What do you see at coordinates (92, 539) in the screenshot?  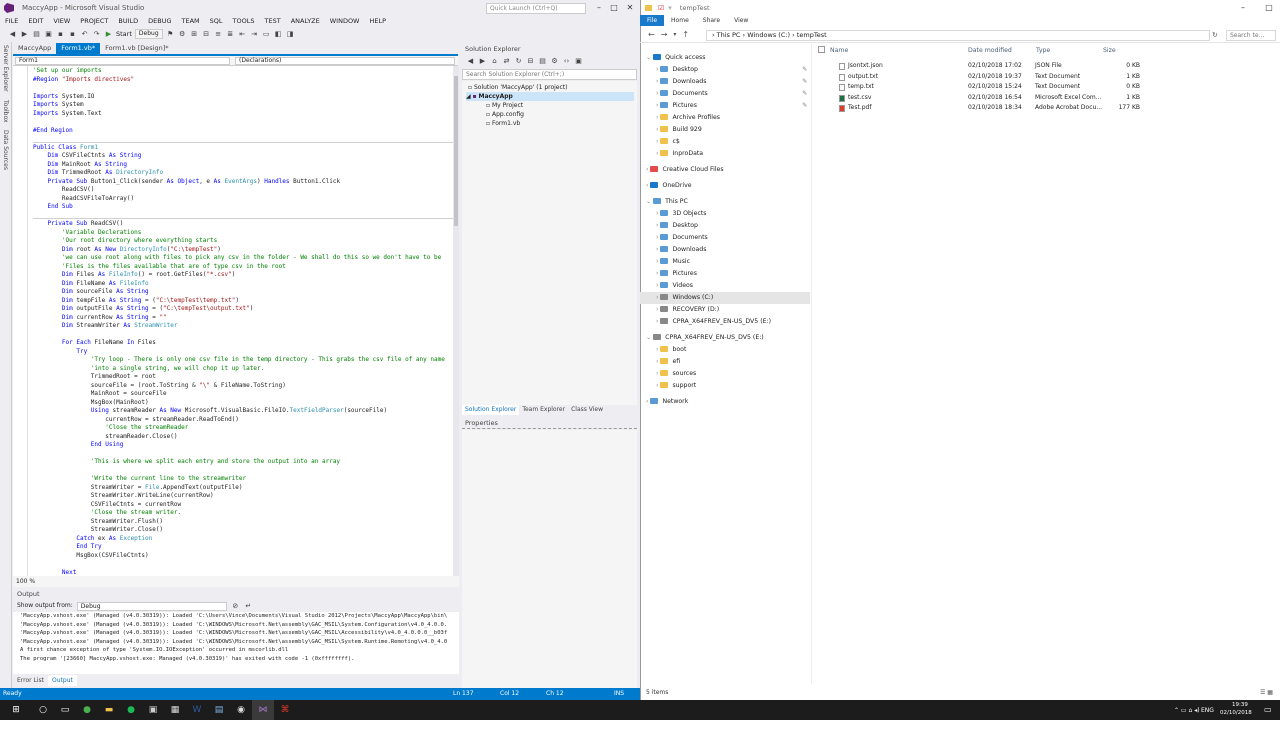 I see `code-line: Catch ex As Exception` at bounding box center [92, 539].